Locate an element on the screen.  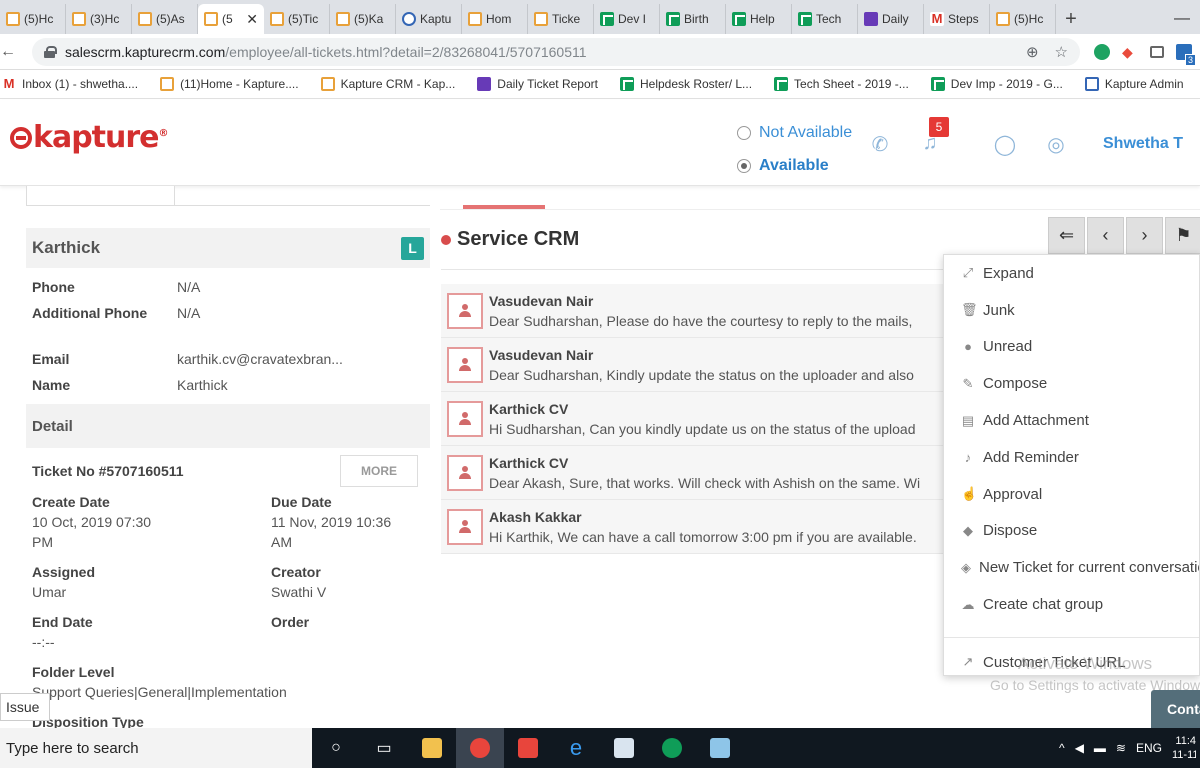
menu-item-expand: ⤢ Expand is located at coordinates (1071, 273).